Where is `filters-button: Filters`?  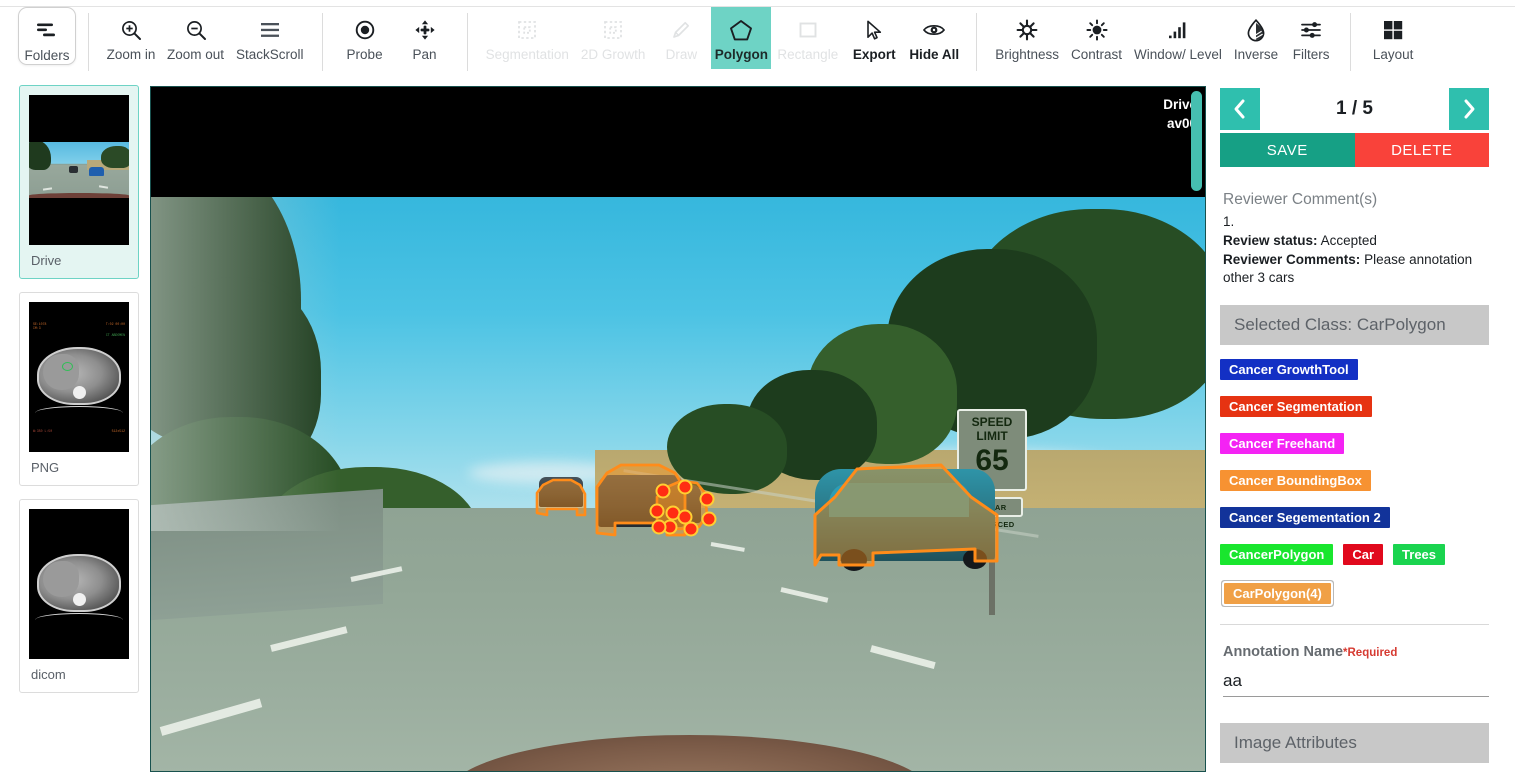
filters-button: Filters is located at coordinates (1311, 38).